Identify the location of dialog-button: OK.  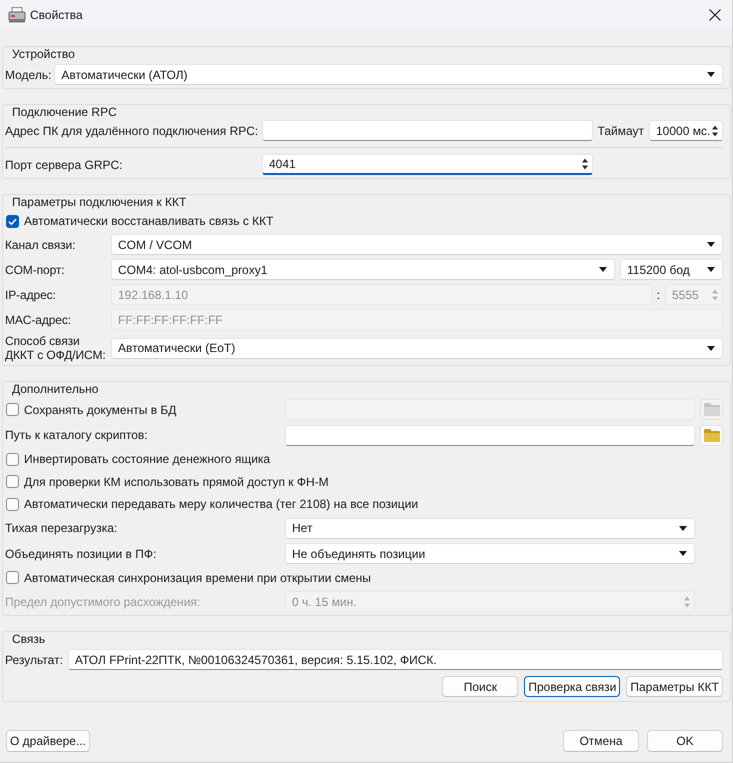
(685, 741).